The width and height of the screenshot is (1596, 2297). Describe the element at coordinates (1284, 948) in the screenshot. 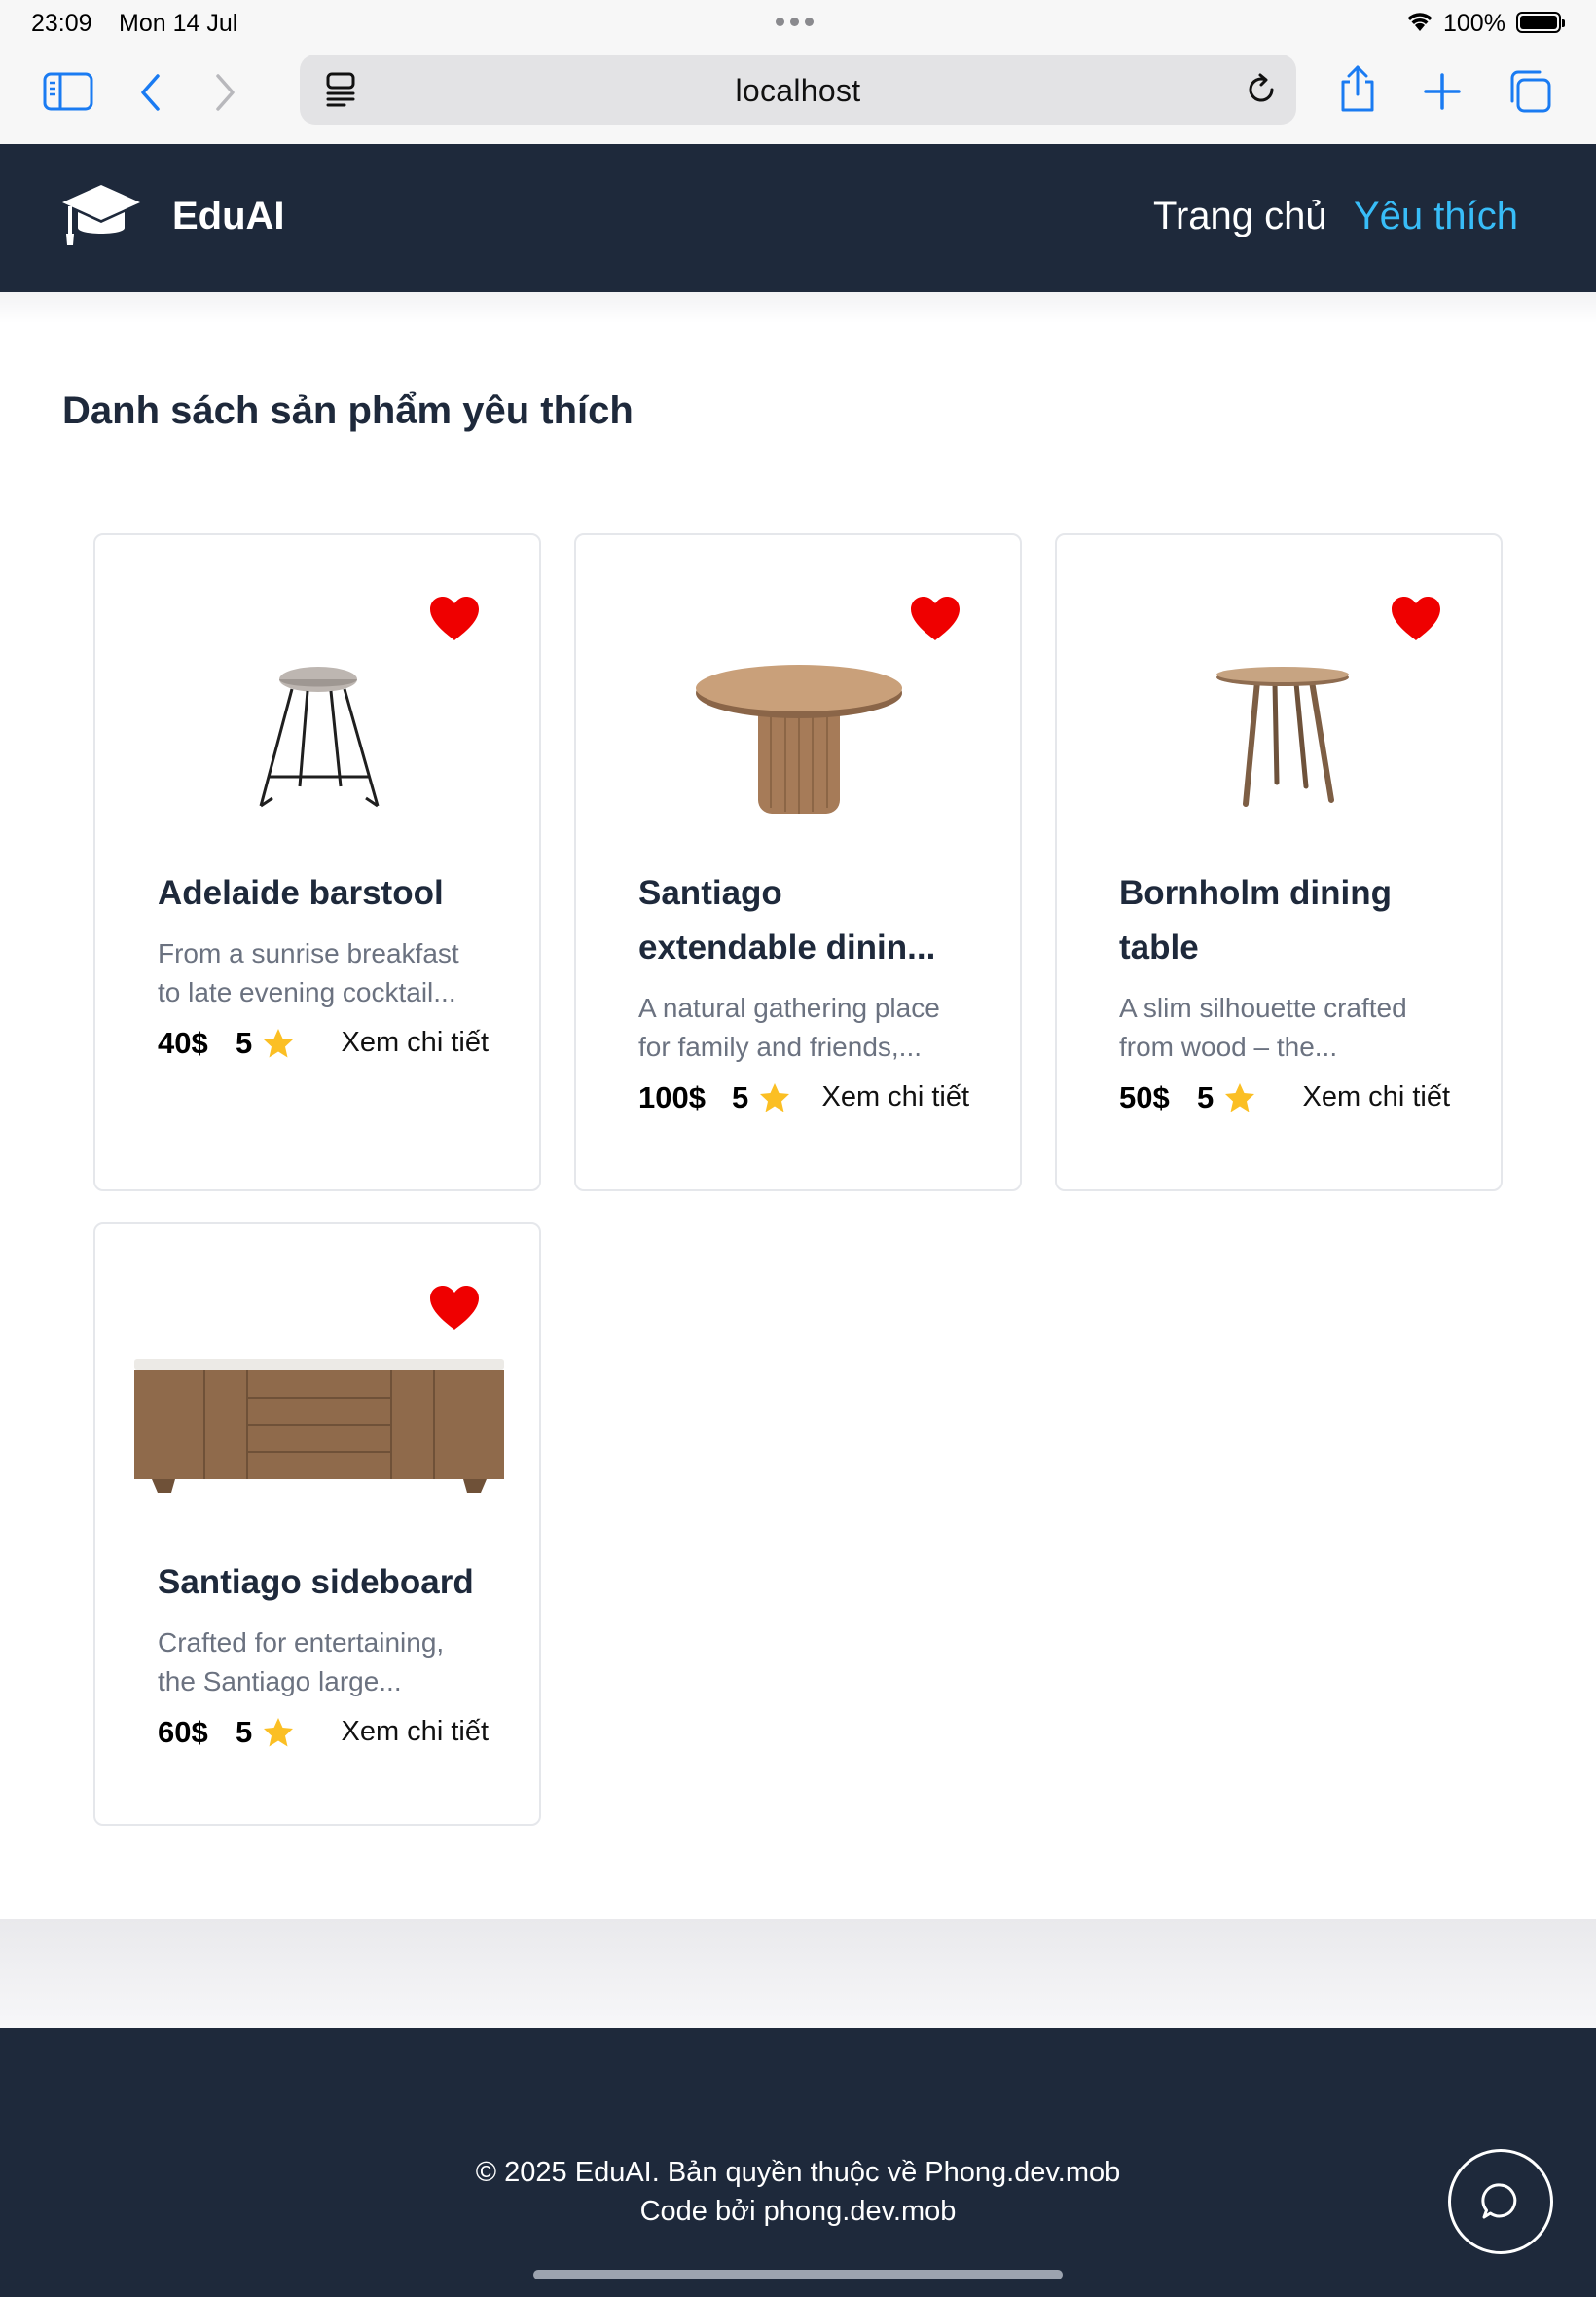

I see `product-name-line: table` at that location.